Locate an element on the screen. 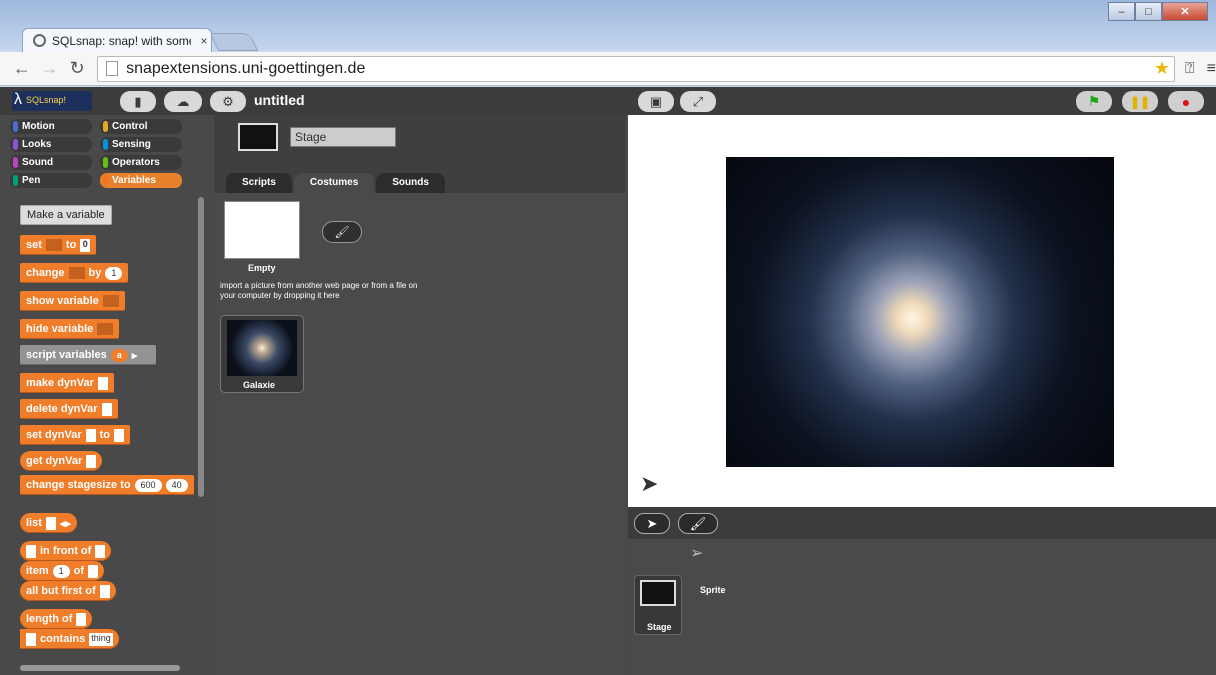 This screenshot has height=675, width=1216. browser-tabstrip: SQLsnap: snap! with some × – □ ✕ is located at coordinates (608, 26).